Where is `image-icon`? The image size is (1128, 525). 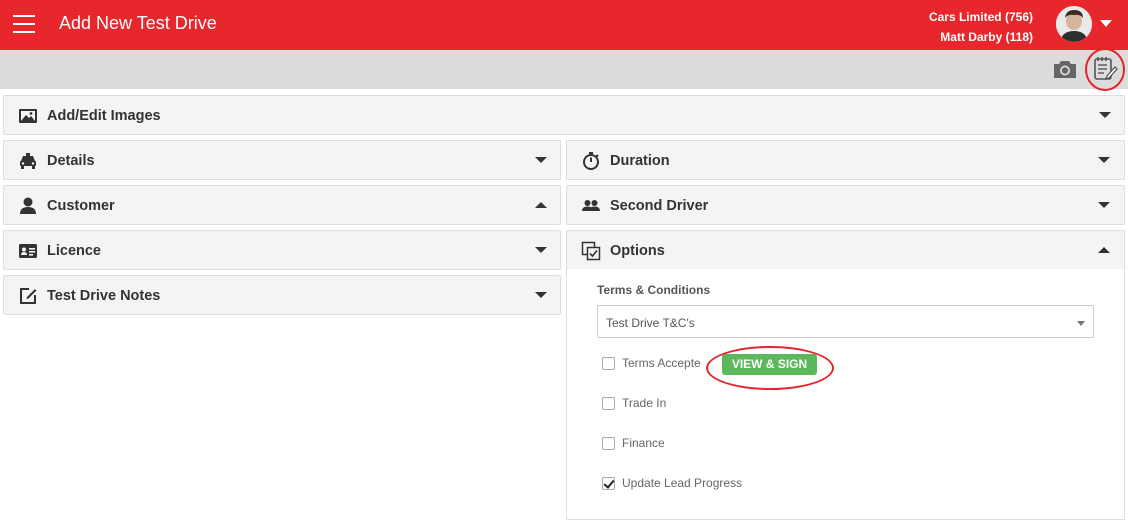
image-icon is located at coordinates (28, 116).